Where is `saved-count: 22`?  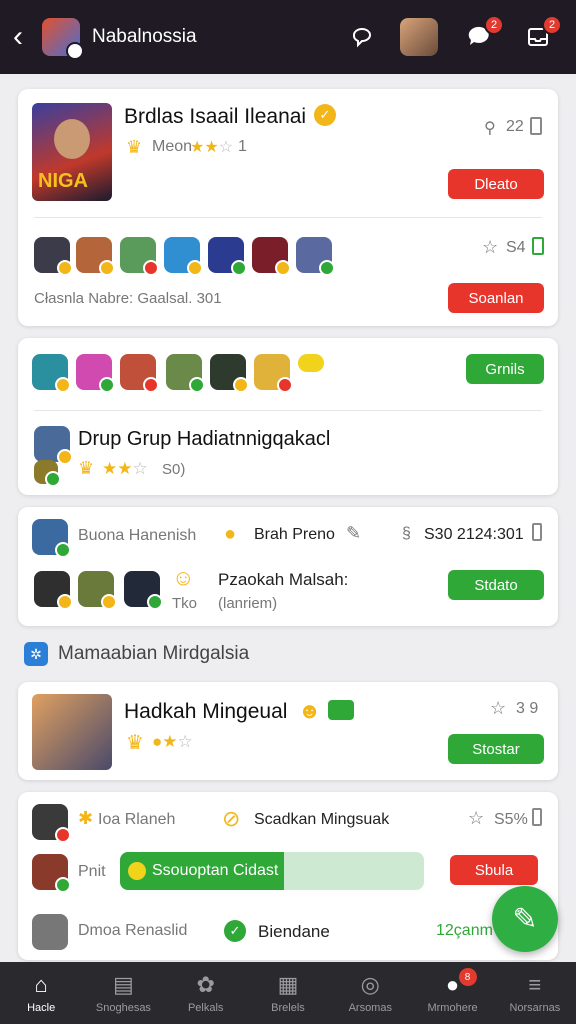 saved-count: 22 is located at coordinates (515, 126).